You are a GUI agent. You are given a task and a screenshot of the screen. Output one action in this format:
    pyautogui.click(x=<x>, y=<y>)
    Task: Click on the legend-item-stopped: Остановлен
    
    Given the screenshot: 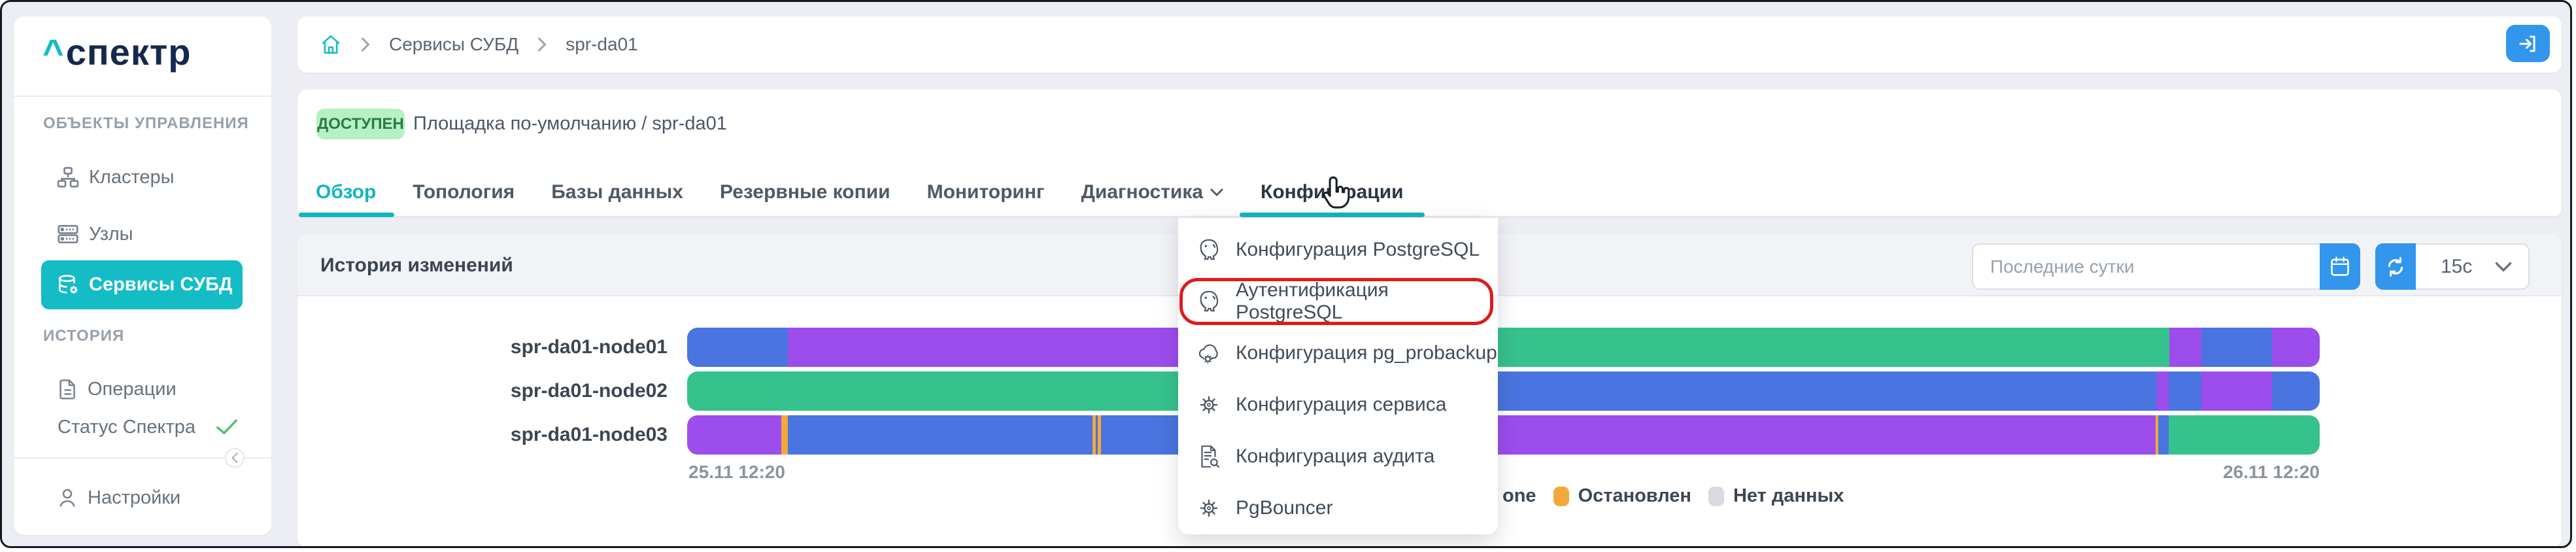 What is the action you would take?
    pyautogui.click(x=1622, y=496)
    